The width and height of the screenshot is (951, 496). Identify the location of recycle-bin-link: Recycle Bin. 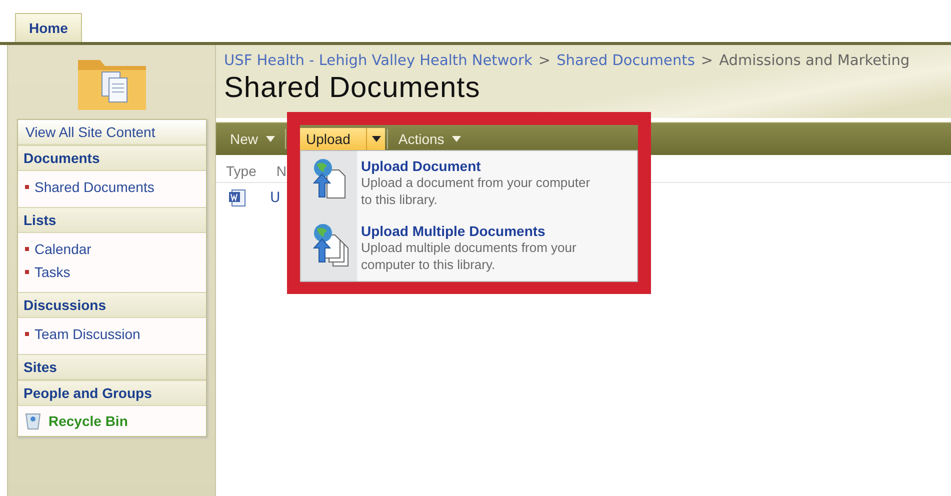
(88, 421).